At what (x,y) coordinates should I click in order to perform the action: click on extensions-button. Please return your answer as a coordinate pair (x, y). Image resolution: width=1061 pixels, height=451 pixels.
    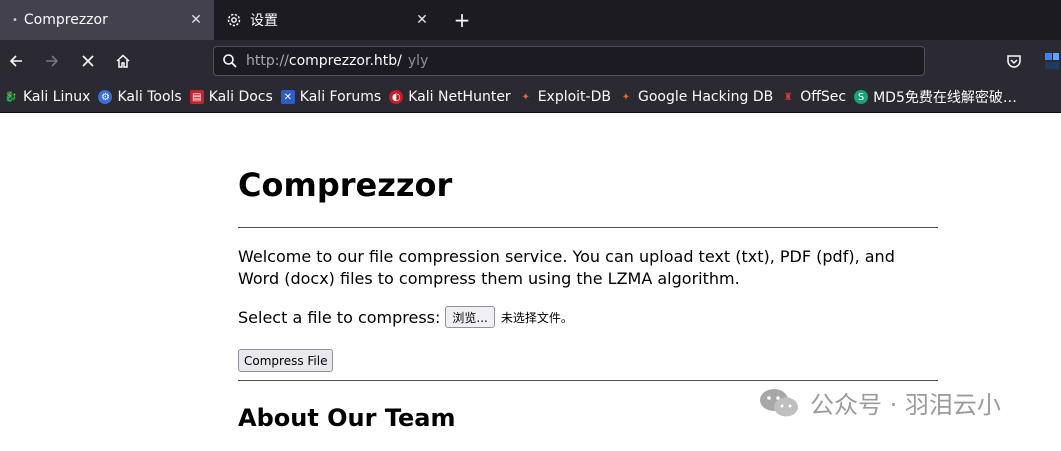
    Looking at the image, I should click on (1050, 61).